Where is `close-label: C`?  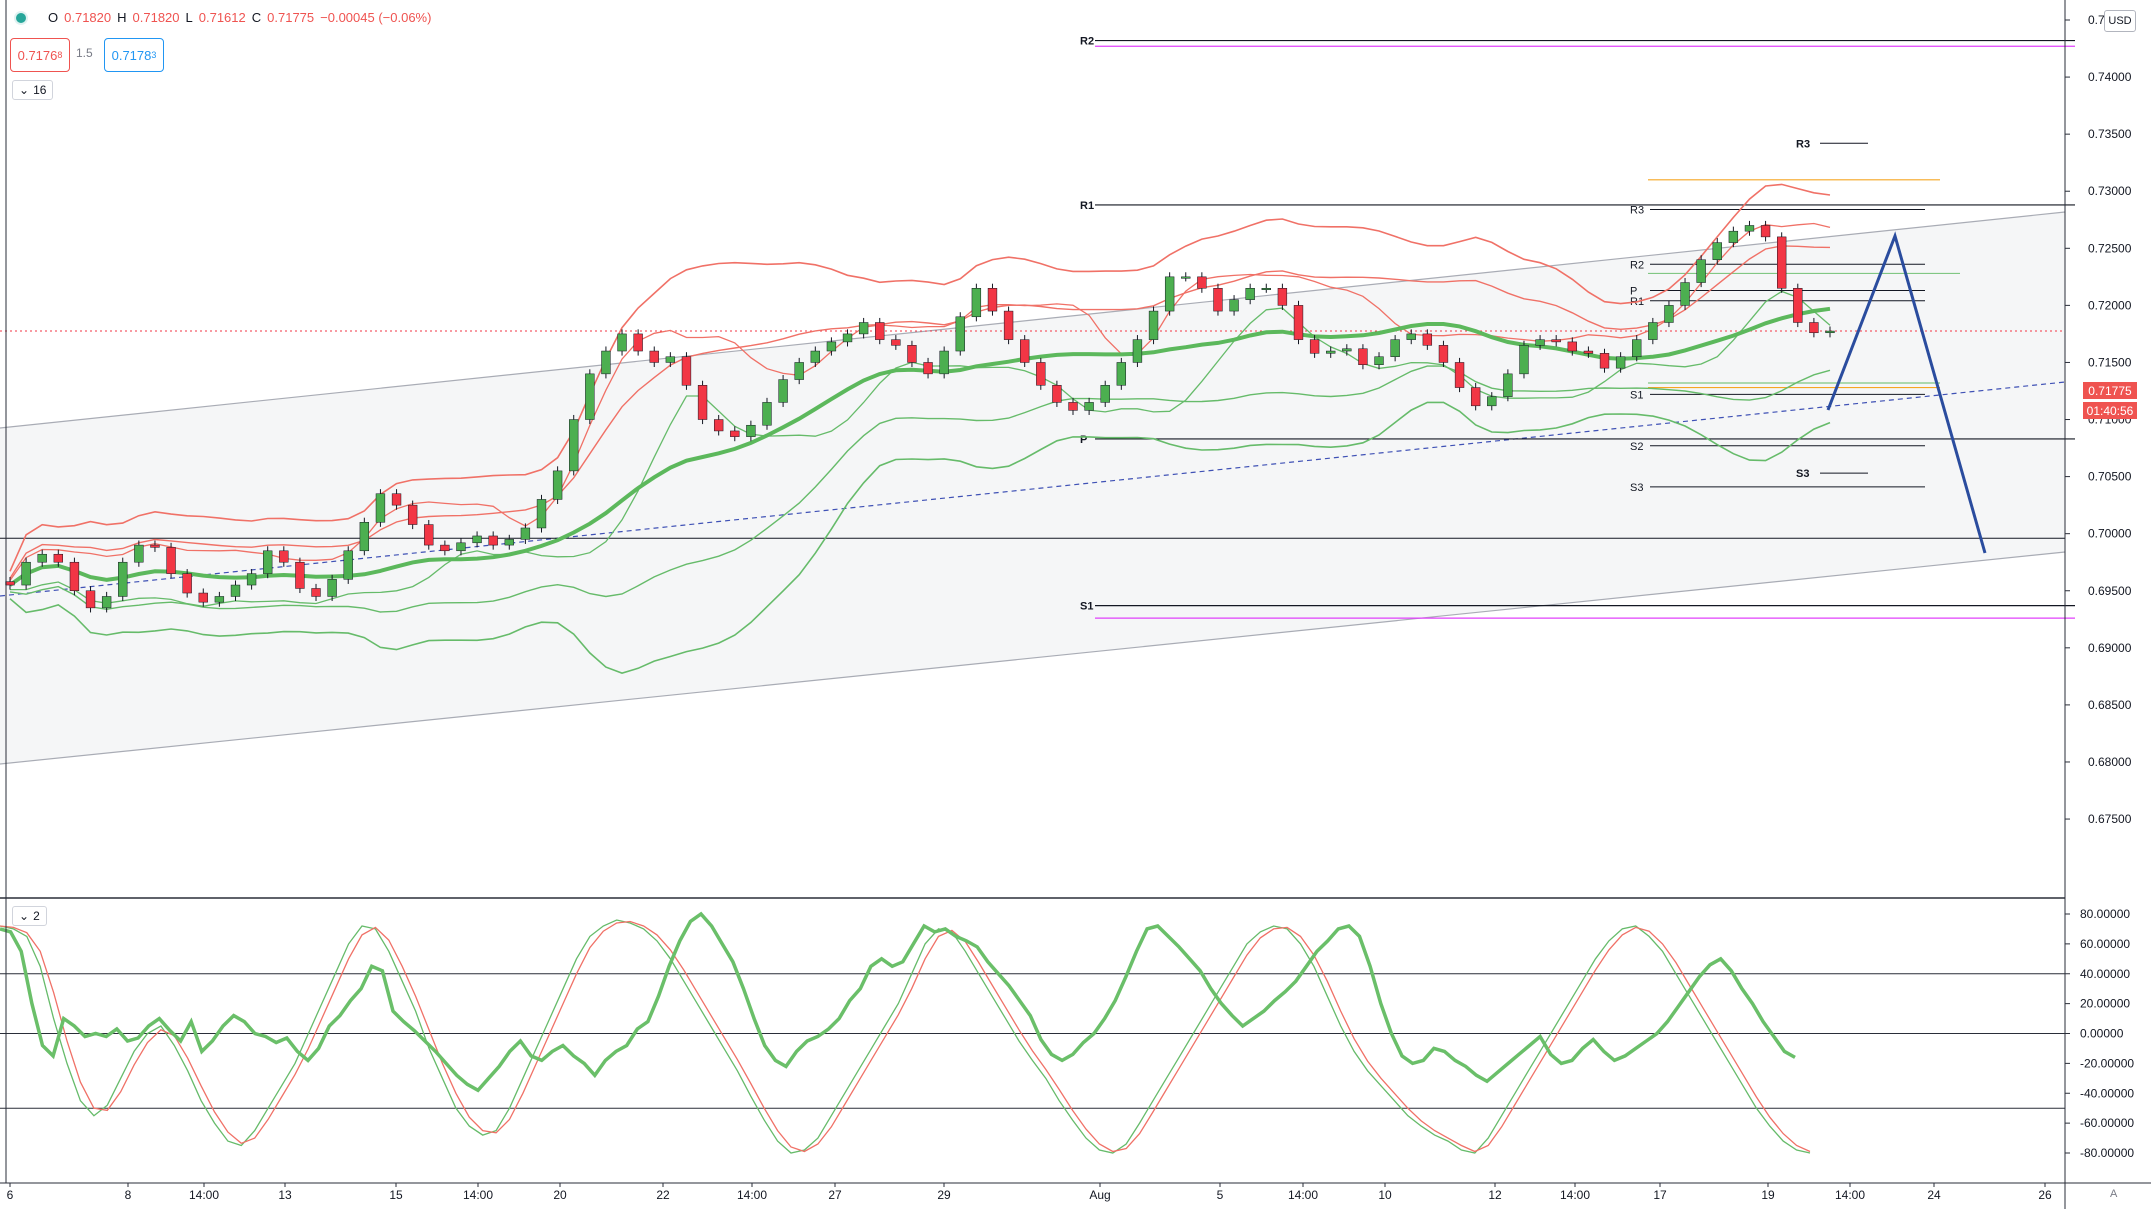 close-label: C is located at coordinates (256, 17).